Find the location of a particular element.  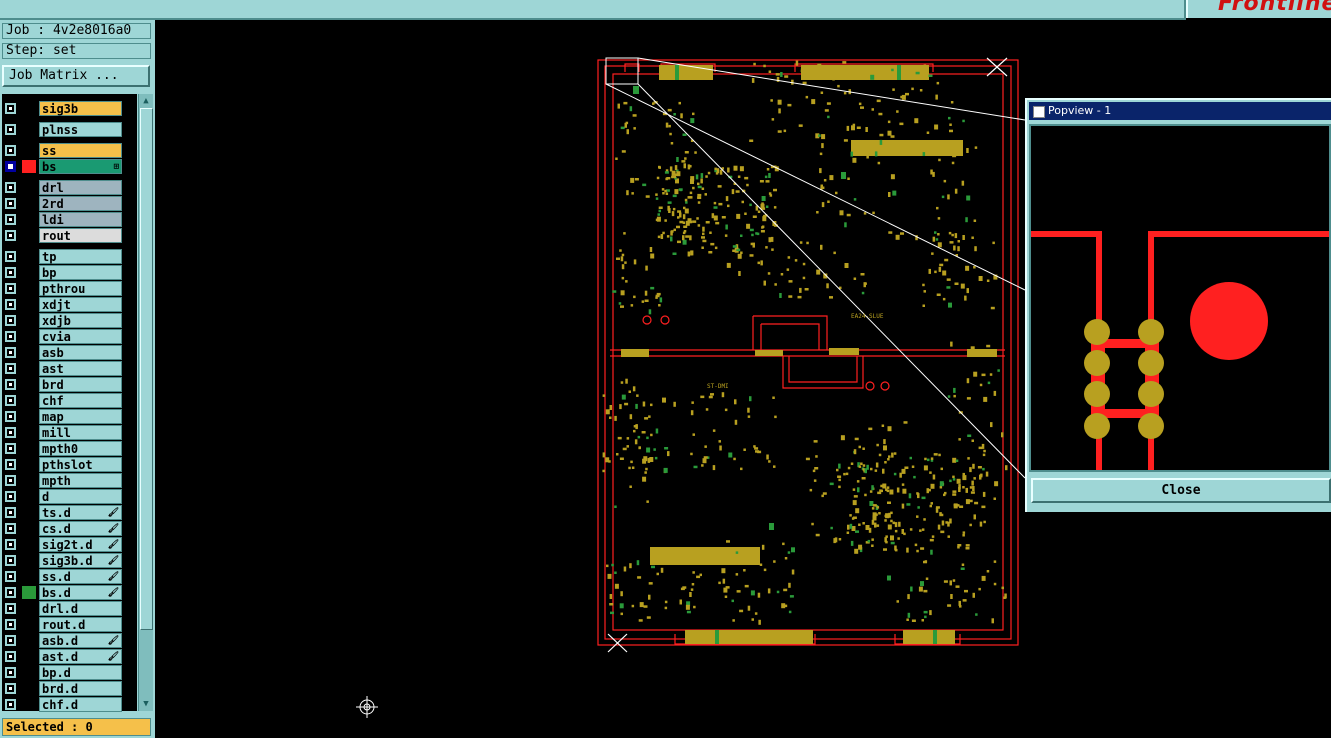

layer-name: 2rd is located at coordinates (80, 203).